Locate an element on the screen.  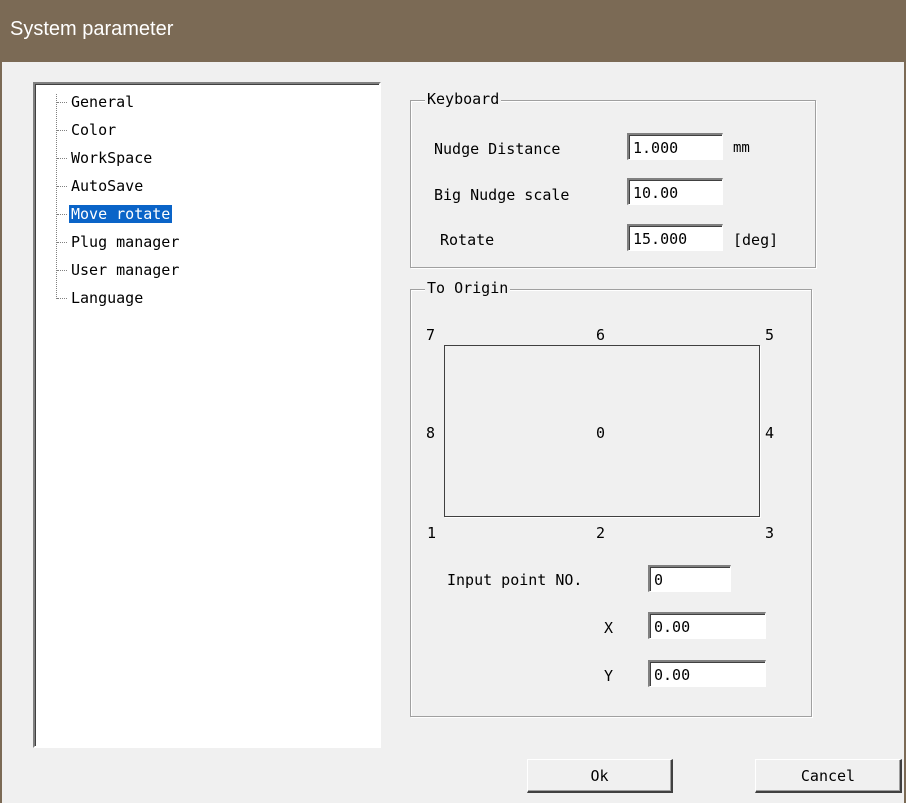
tree-item-user-manager: User manager is located at coordinates (119, 270).